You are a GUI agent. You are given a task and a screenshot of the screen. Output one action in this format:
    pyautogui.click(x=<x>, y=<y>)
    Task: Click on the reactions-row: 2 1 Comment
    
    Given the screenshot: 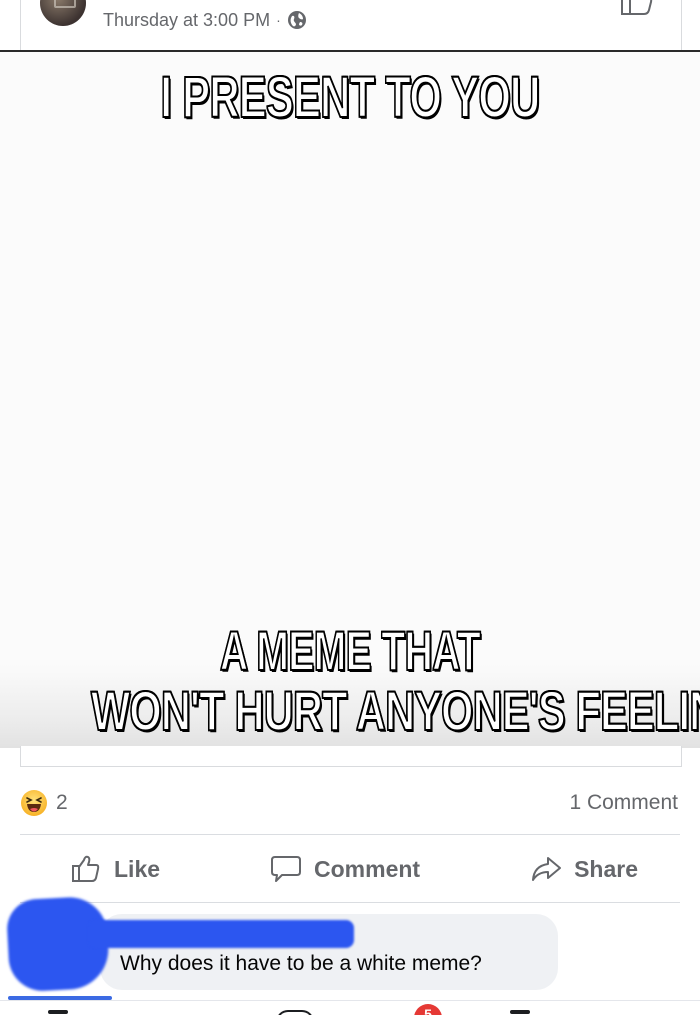 What is the action you would take?
    pyautogui.click(x=350, y=803)
    